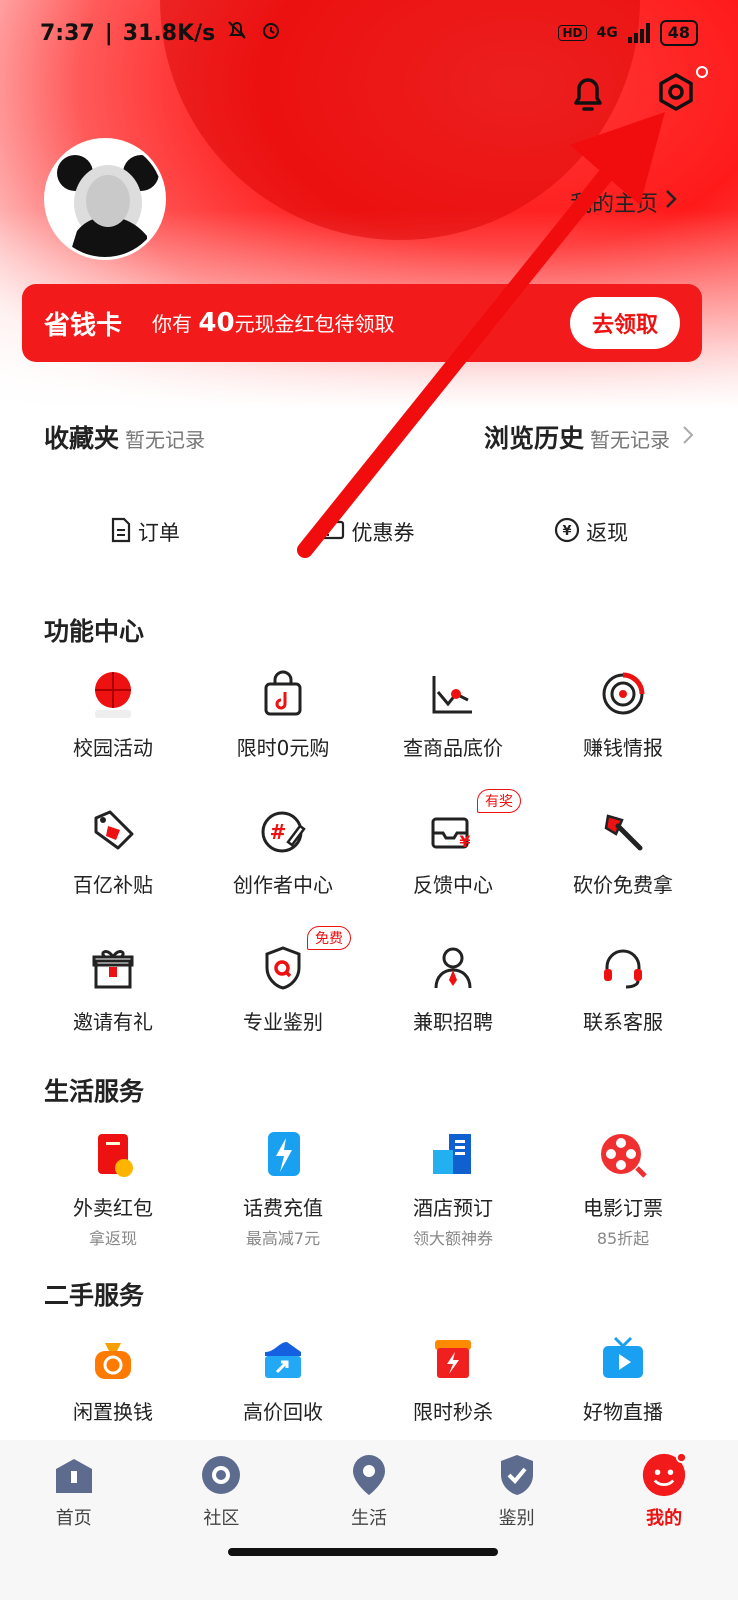 This screenshot has height=1600, width=738. Describe the element at coordinates (329, 938) in the screenshot. I see `authentication-badge: 免费` at that location.